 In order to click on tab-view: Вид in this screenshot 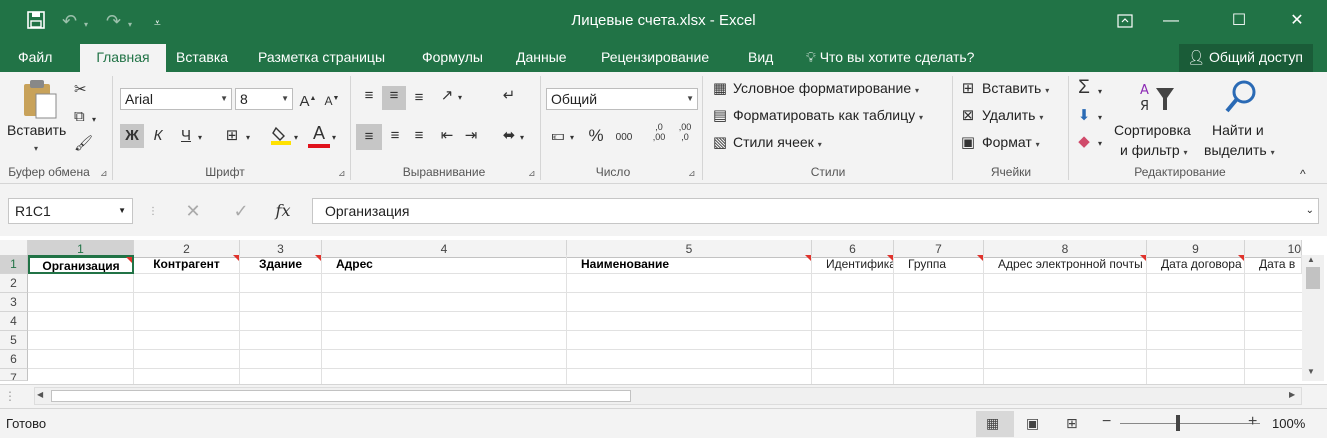, I will do `click(760, 58)`.